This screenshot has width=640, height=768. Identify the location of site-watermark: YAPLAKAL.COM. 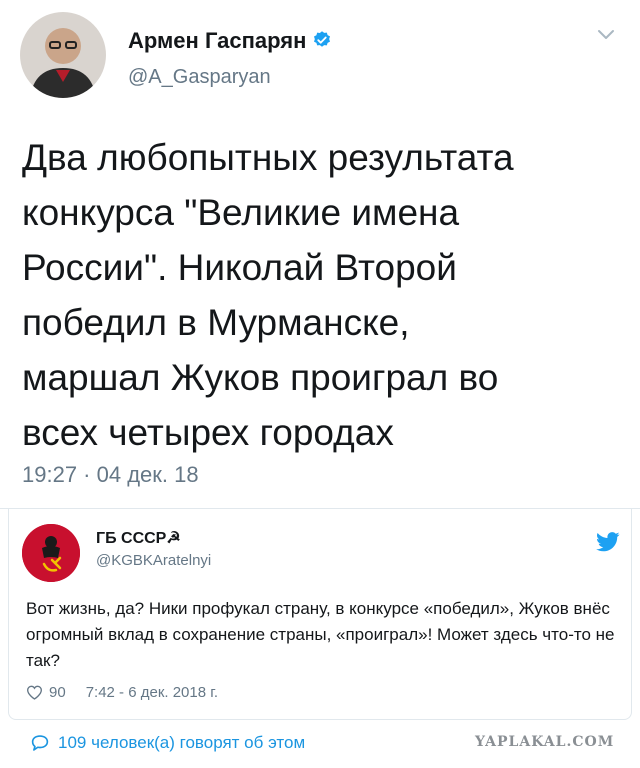
(545, 742).